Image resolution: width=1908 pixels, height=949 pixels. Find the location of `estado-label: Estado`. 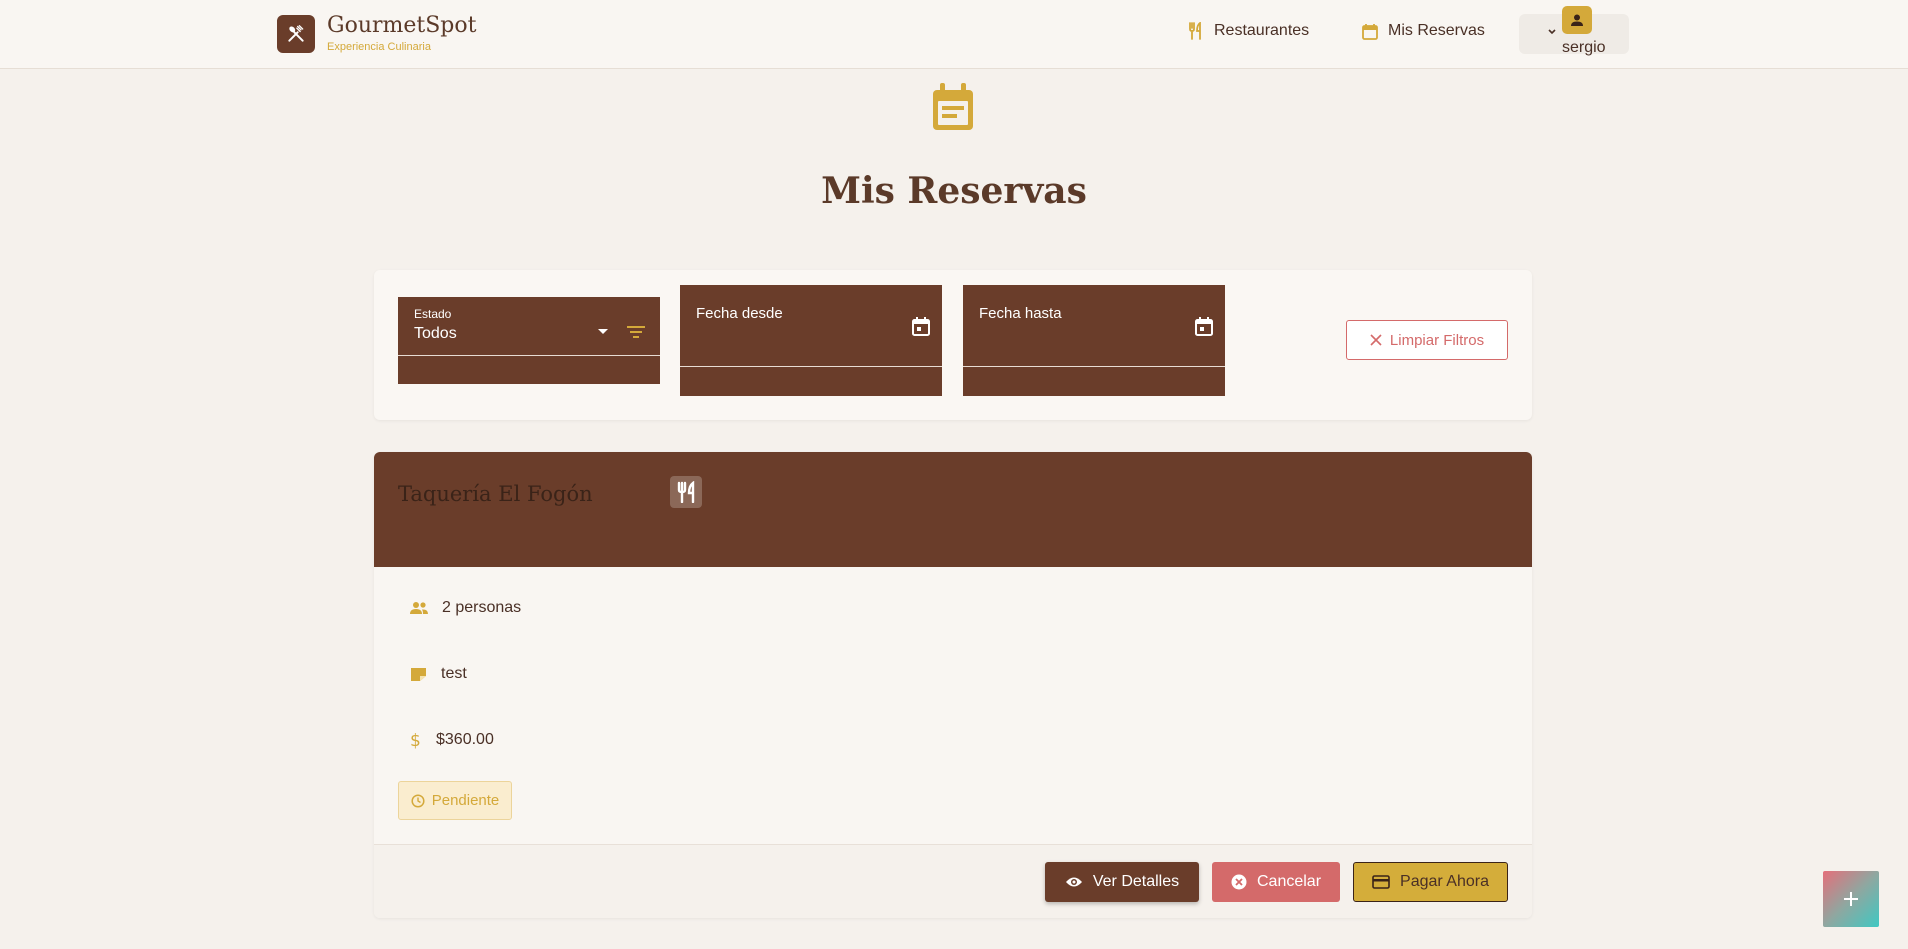

estado-label: Estado is located at coordinates (433, 314).